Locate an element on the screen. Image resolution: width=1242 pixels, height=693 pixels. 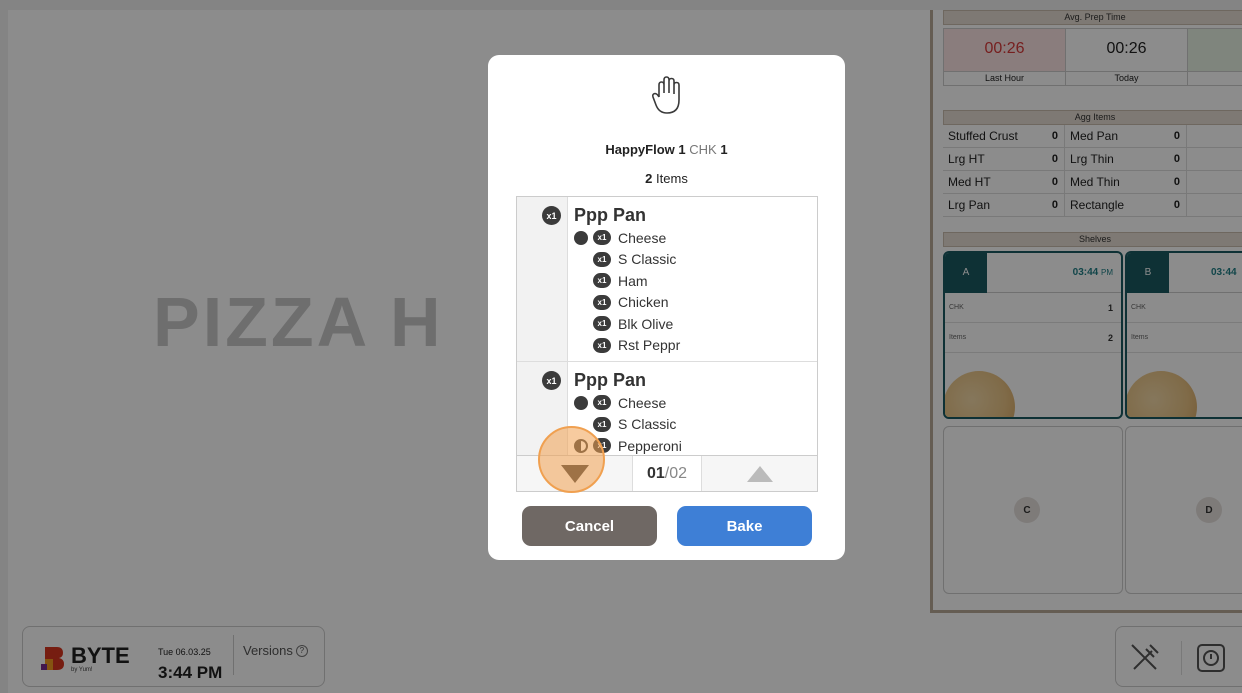
page-up-button is located at coordinates (759, 473).